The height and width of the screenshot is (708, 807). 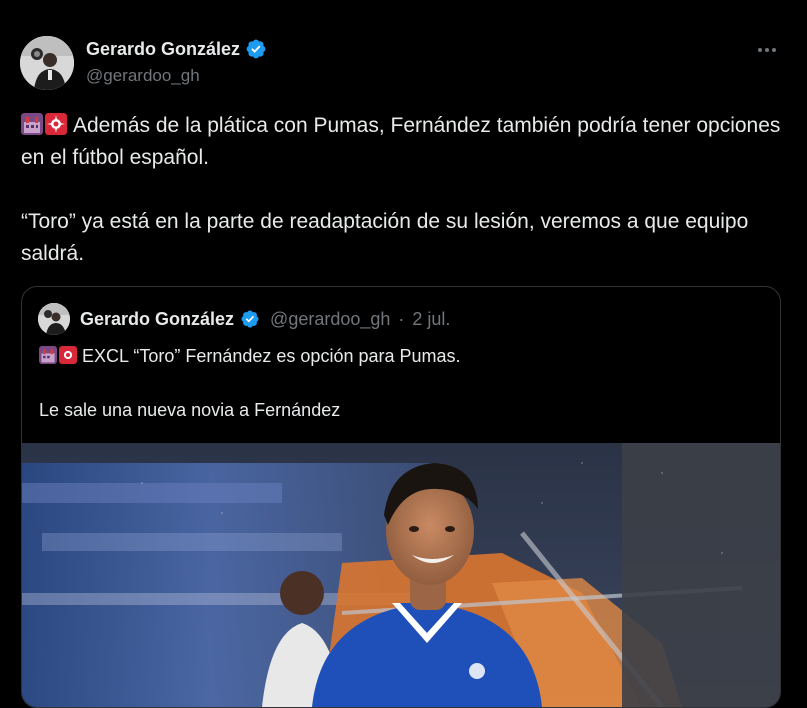 I want to click on more-options-icon, so click(x=767, y=50).